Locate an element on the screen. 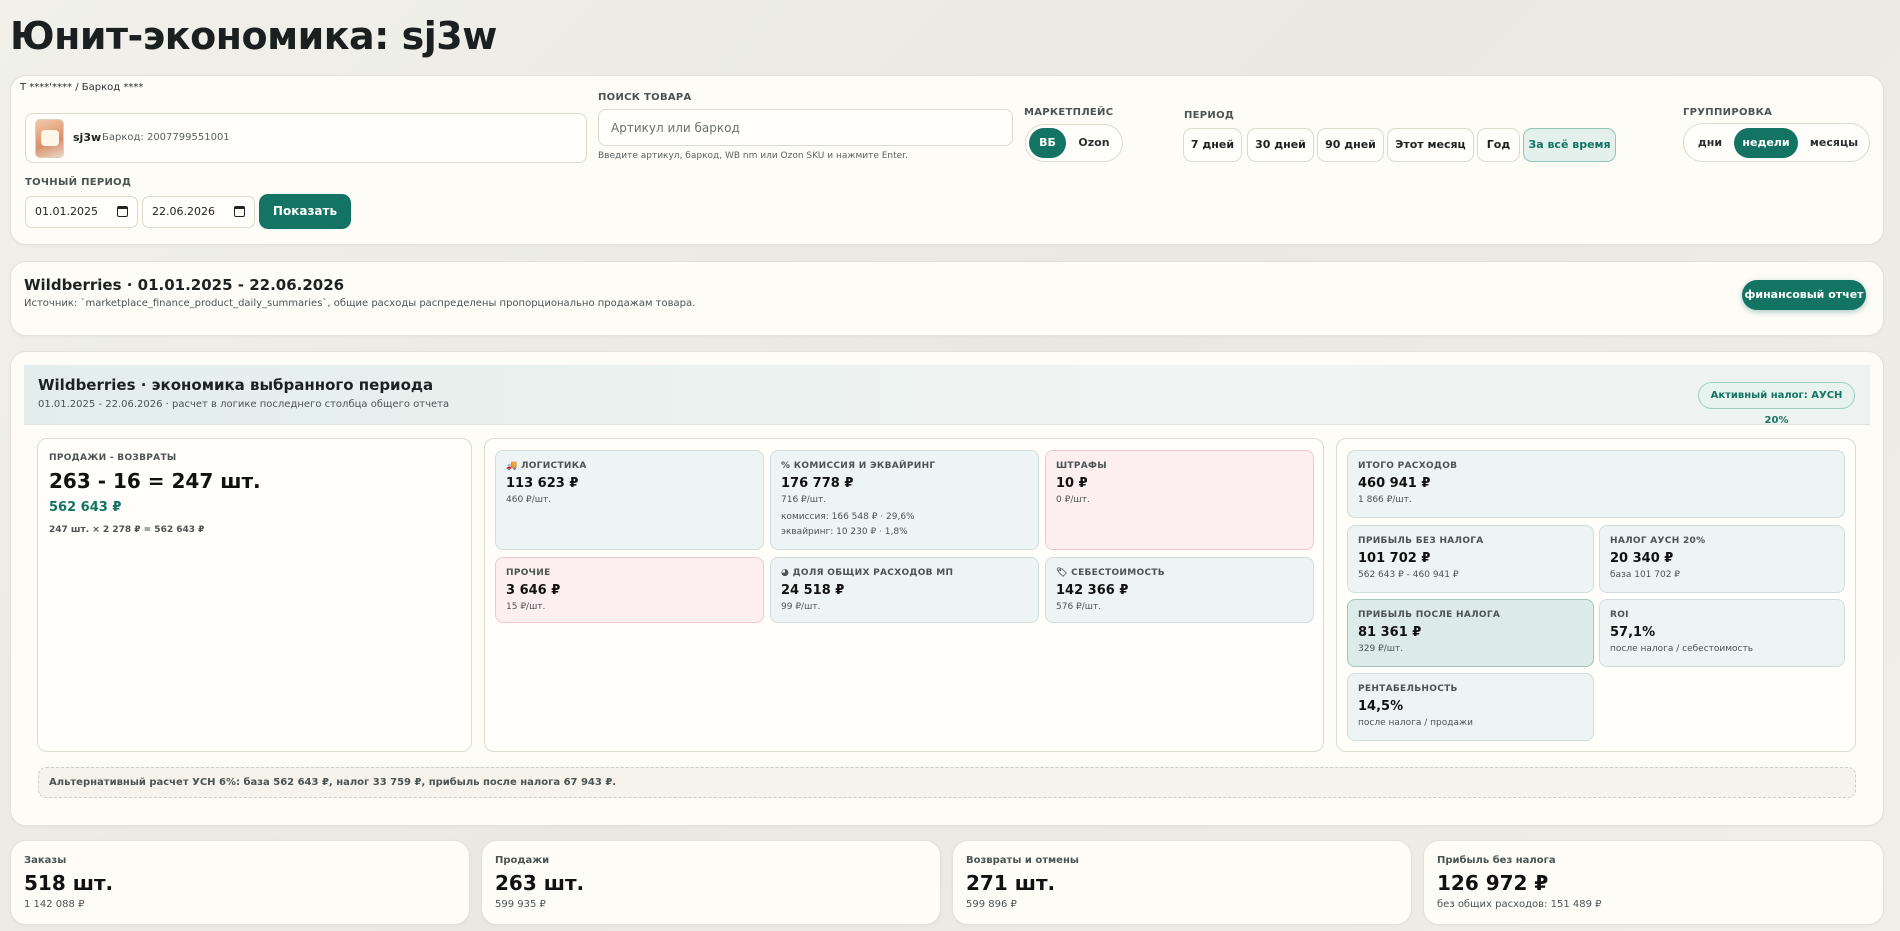  stat-label: Продажи is located at coordinates (522, 860).